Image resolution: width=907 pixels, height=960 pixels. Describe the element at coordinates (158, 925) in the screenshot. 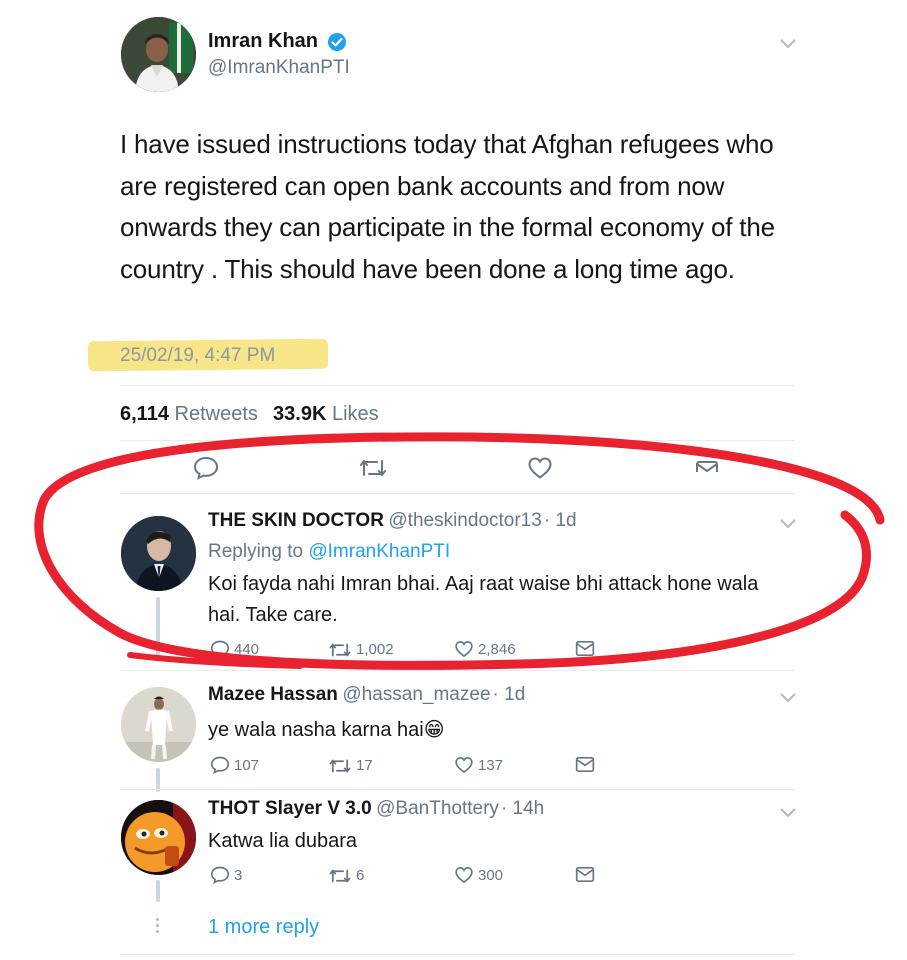

I see `more-replies-dots` at that location.